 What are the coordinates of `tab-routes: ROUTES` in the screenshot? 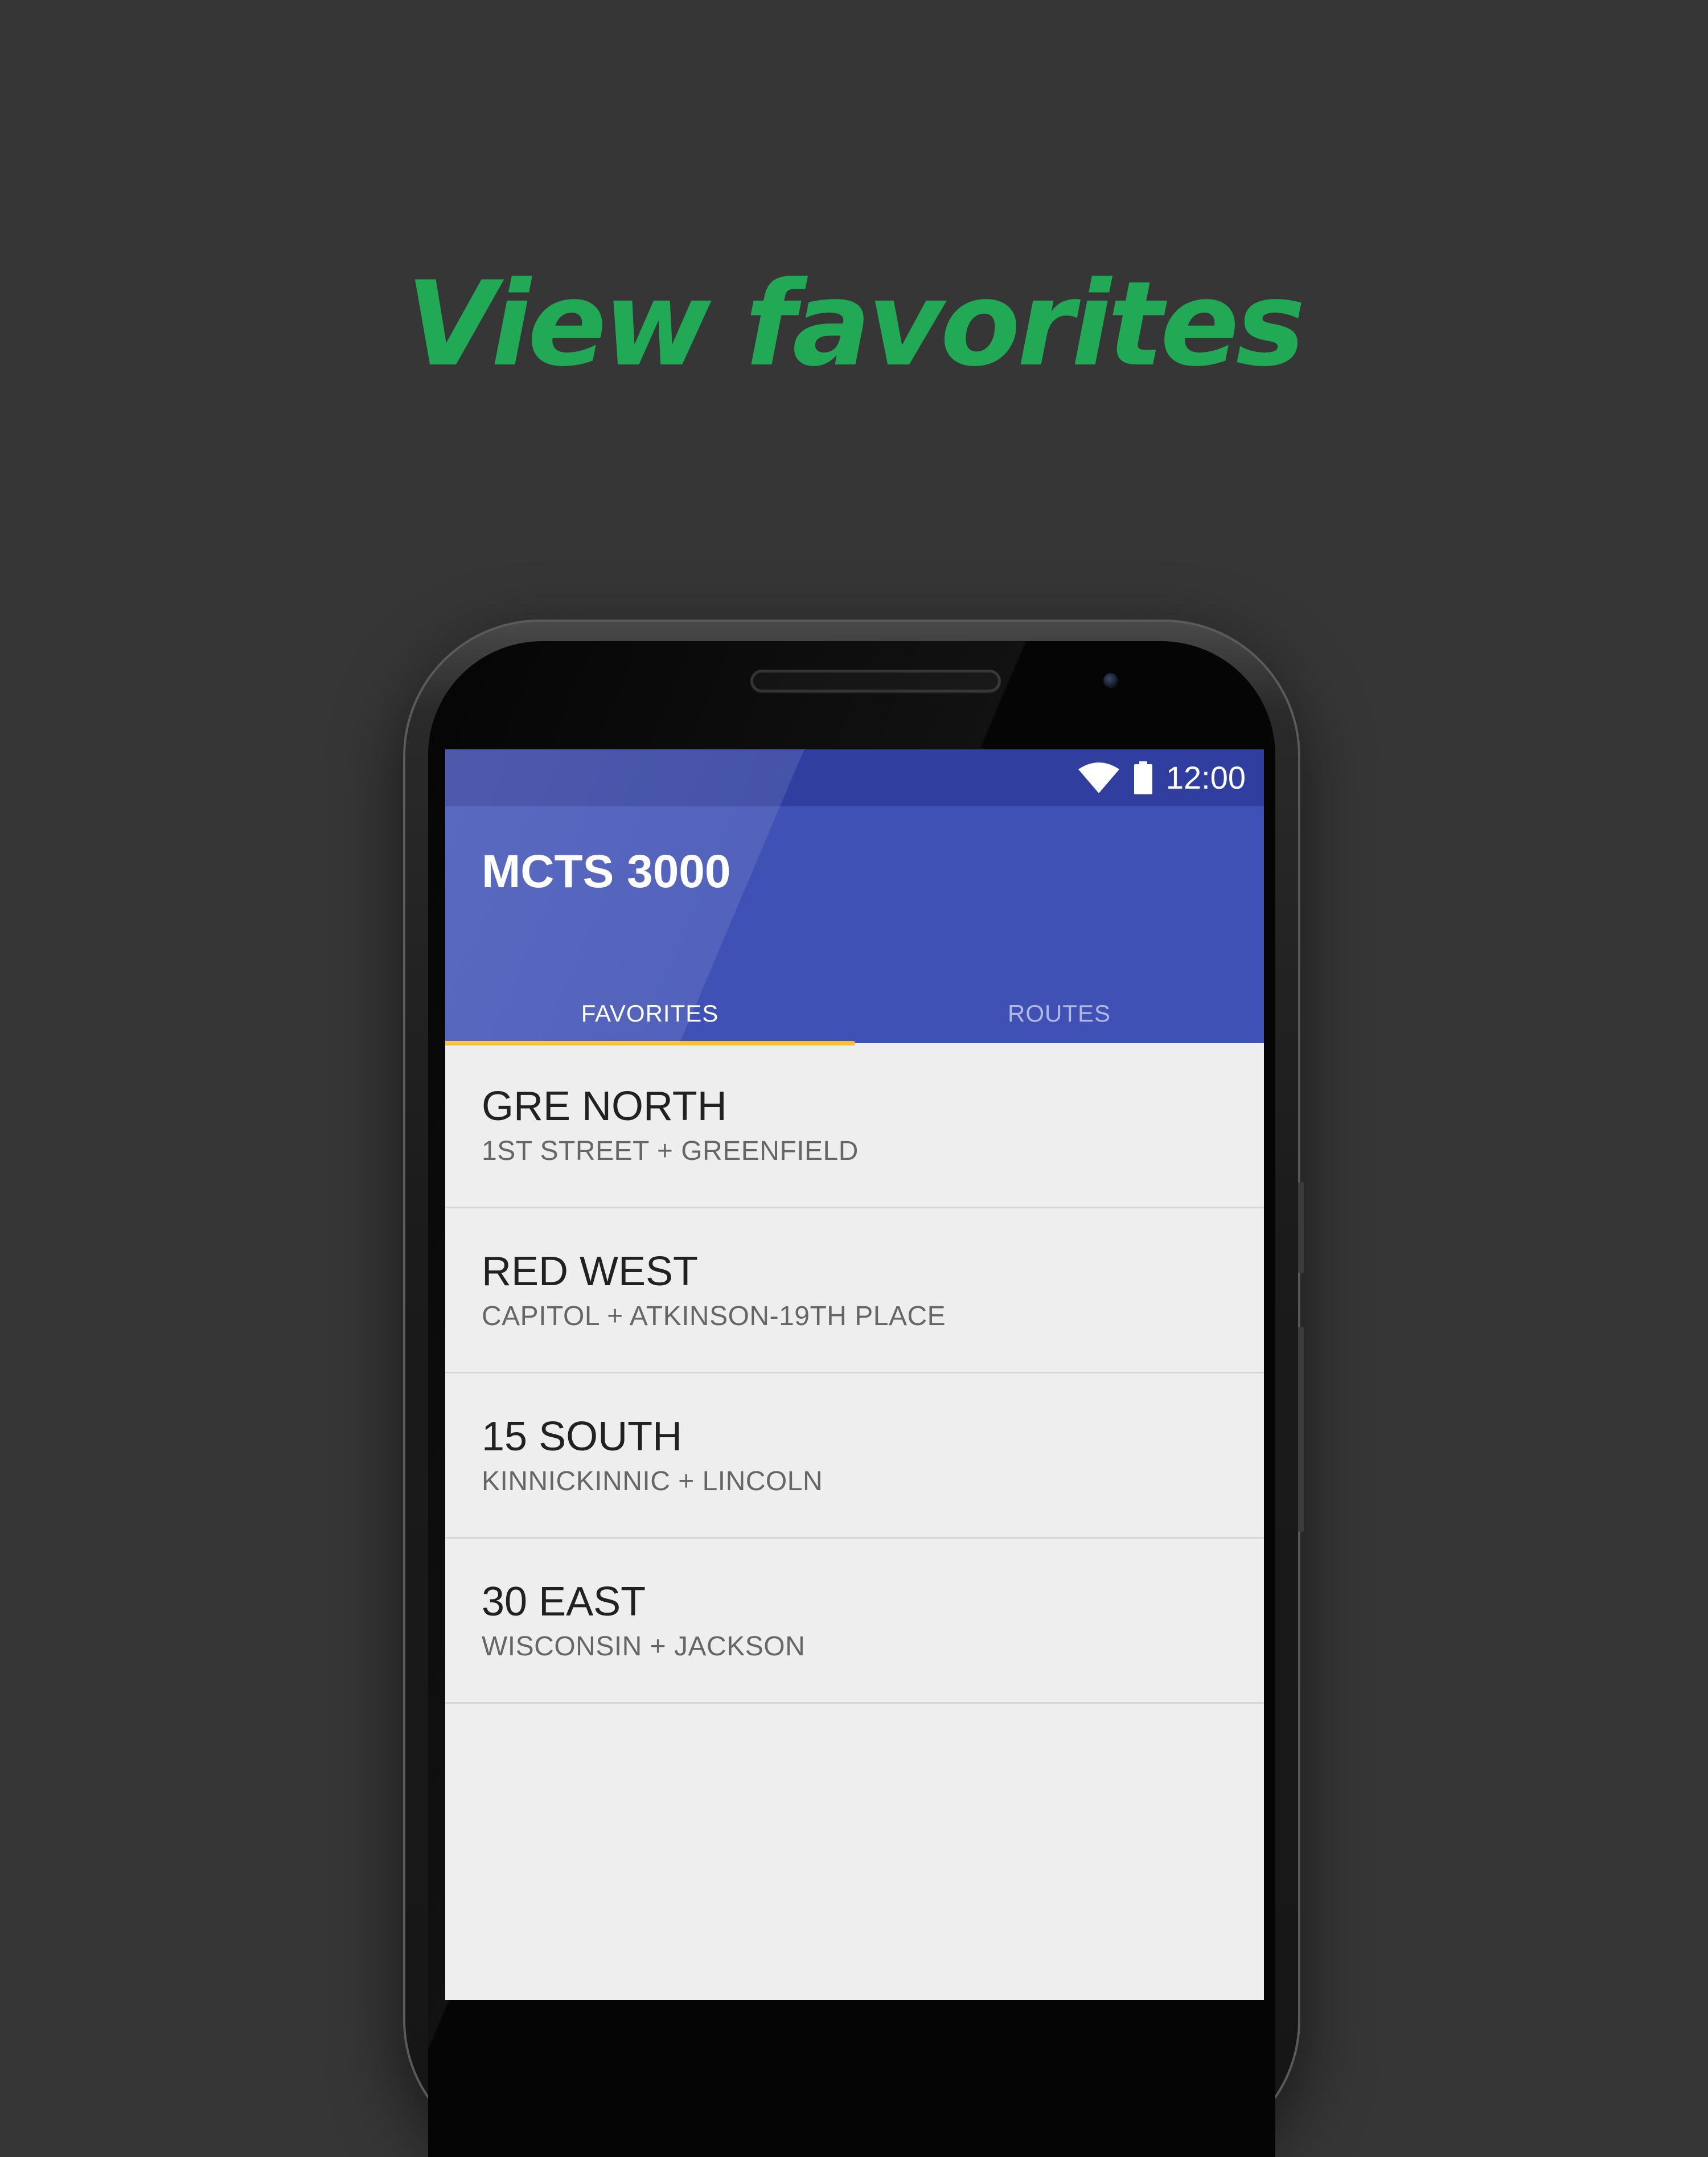 It's located at (1059, 1013).